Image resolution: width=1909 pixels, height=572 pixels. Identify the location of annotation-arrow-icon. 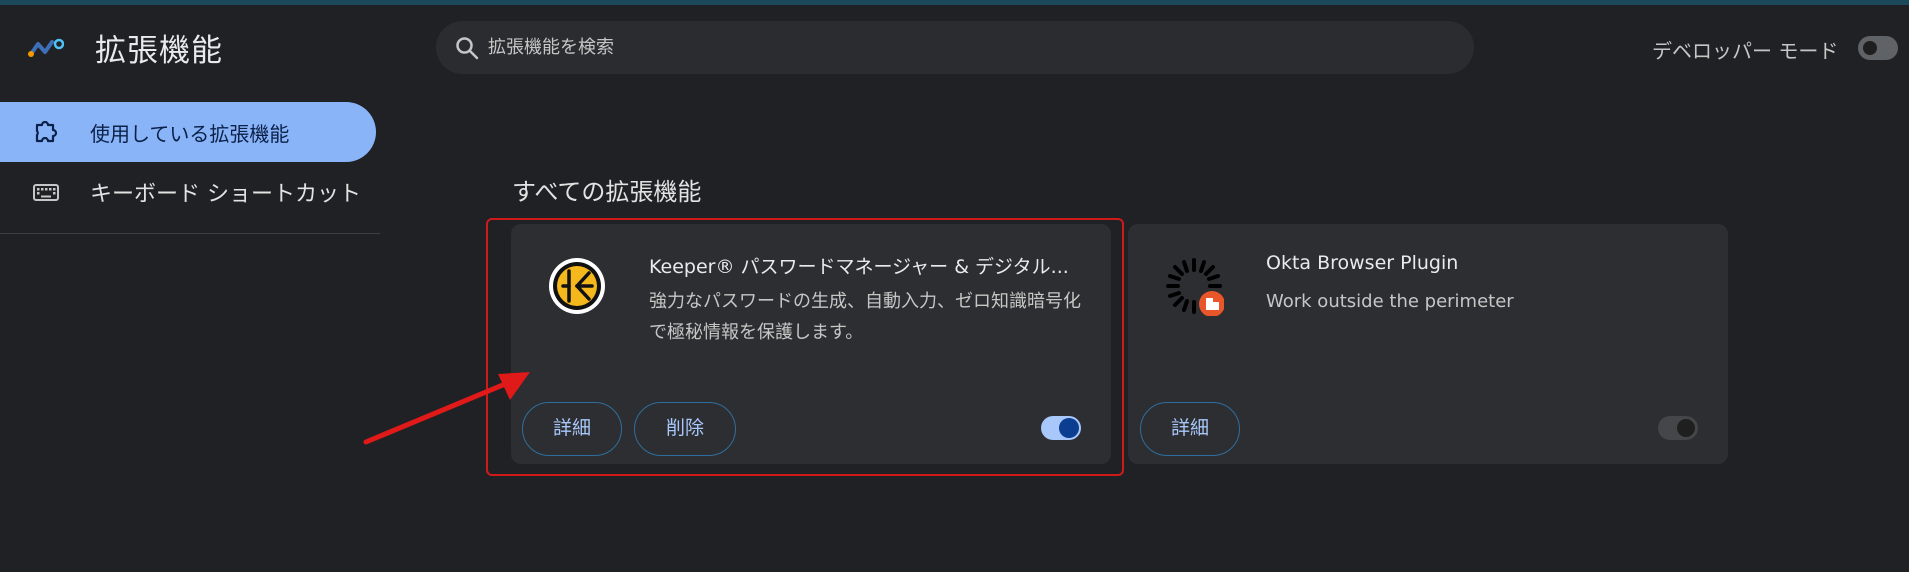
(446, 408).